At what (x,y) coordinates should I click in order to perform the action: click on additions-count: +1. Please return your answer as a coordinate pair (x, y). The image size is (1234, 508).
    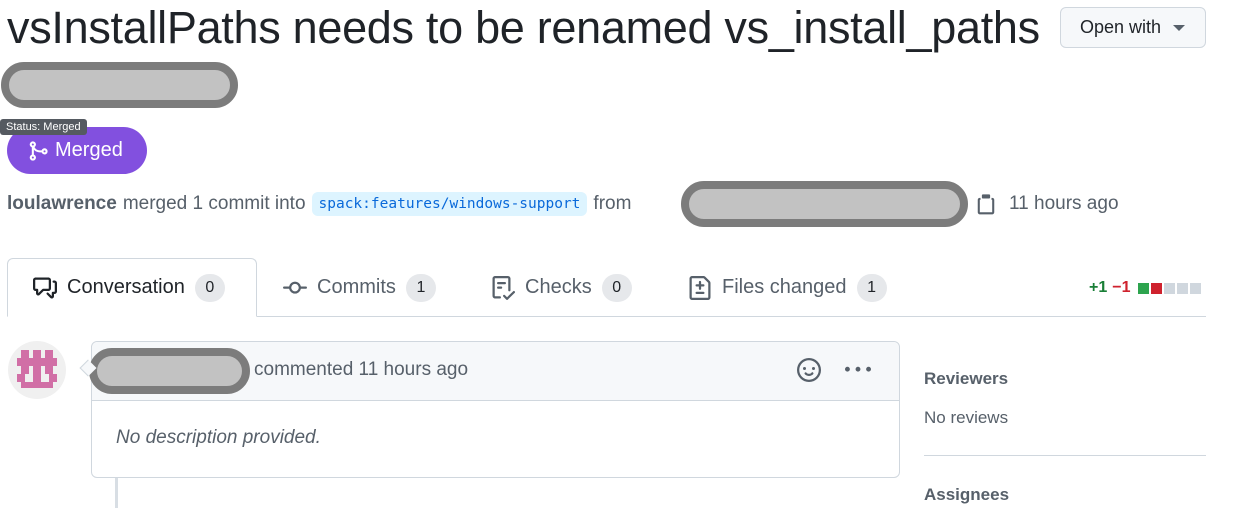
    Looking at the image, I should click on (1098, 287).